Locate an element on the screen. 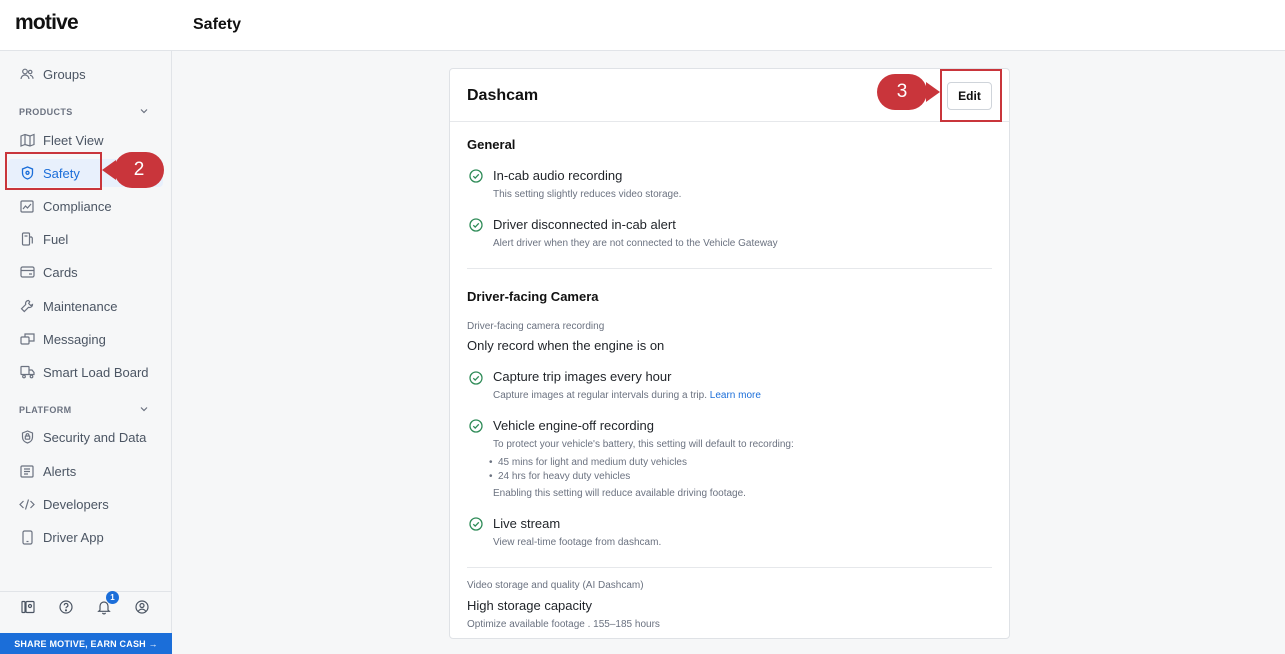 This screenshot has width=1285, height=654. setting-title: Live stream is located at coordinates (527, 523).